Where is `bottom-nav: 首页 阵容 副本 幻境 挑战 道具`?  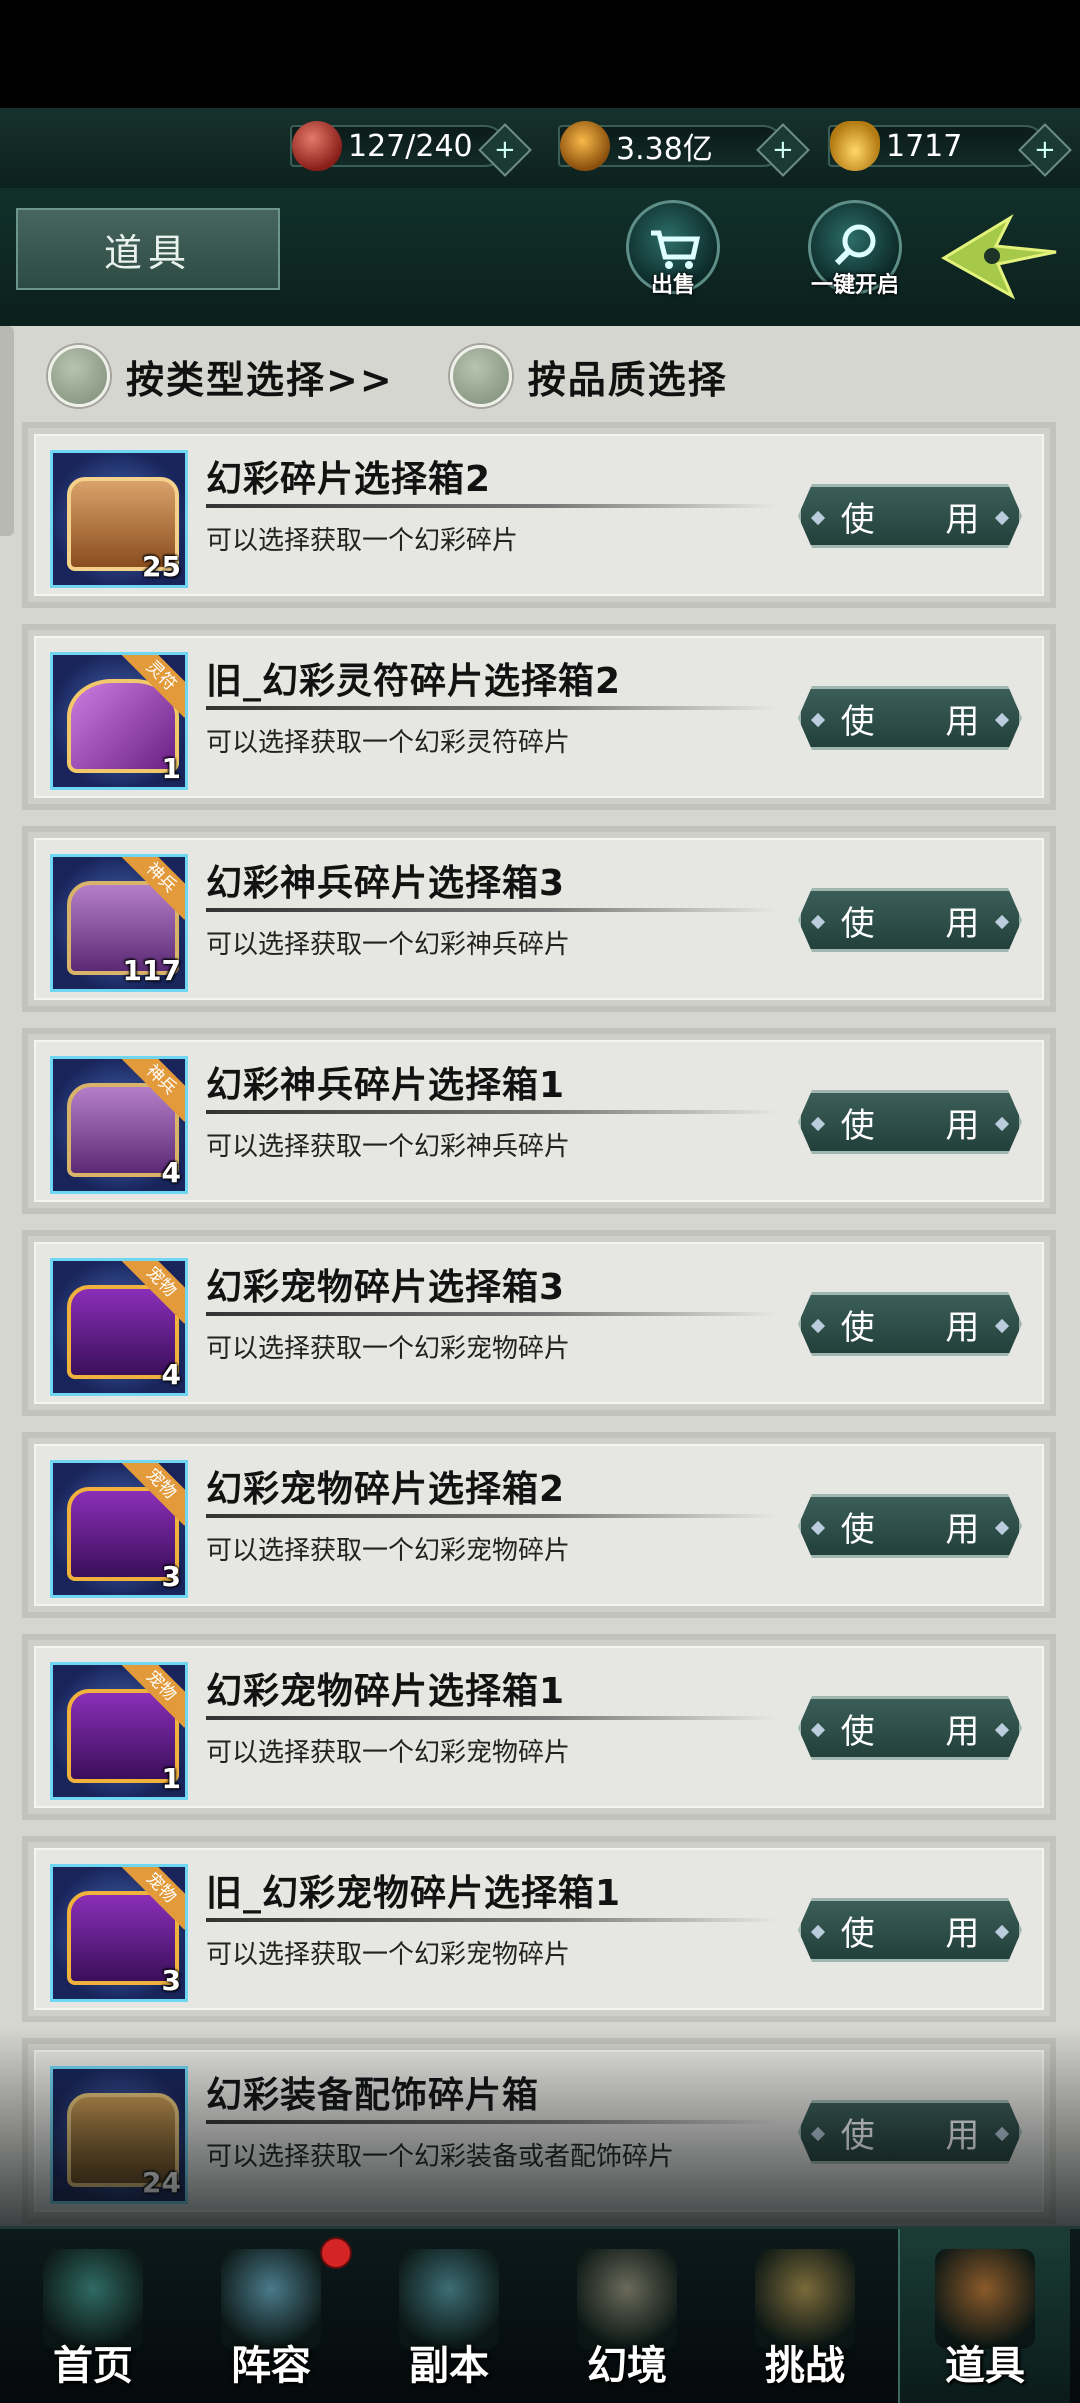 bottom-nav: 首页 阵容 副本 幻境 挑战 道具 is located at coordinates (540, 2314).